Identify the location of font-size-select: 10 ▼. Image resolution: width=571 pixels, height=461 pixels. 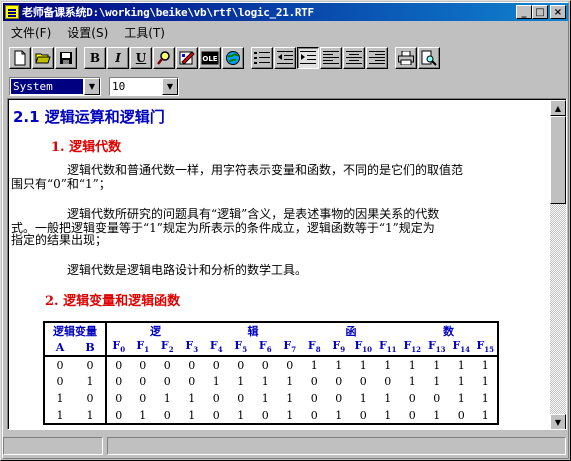
(144, 86).